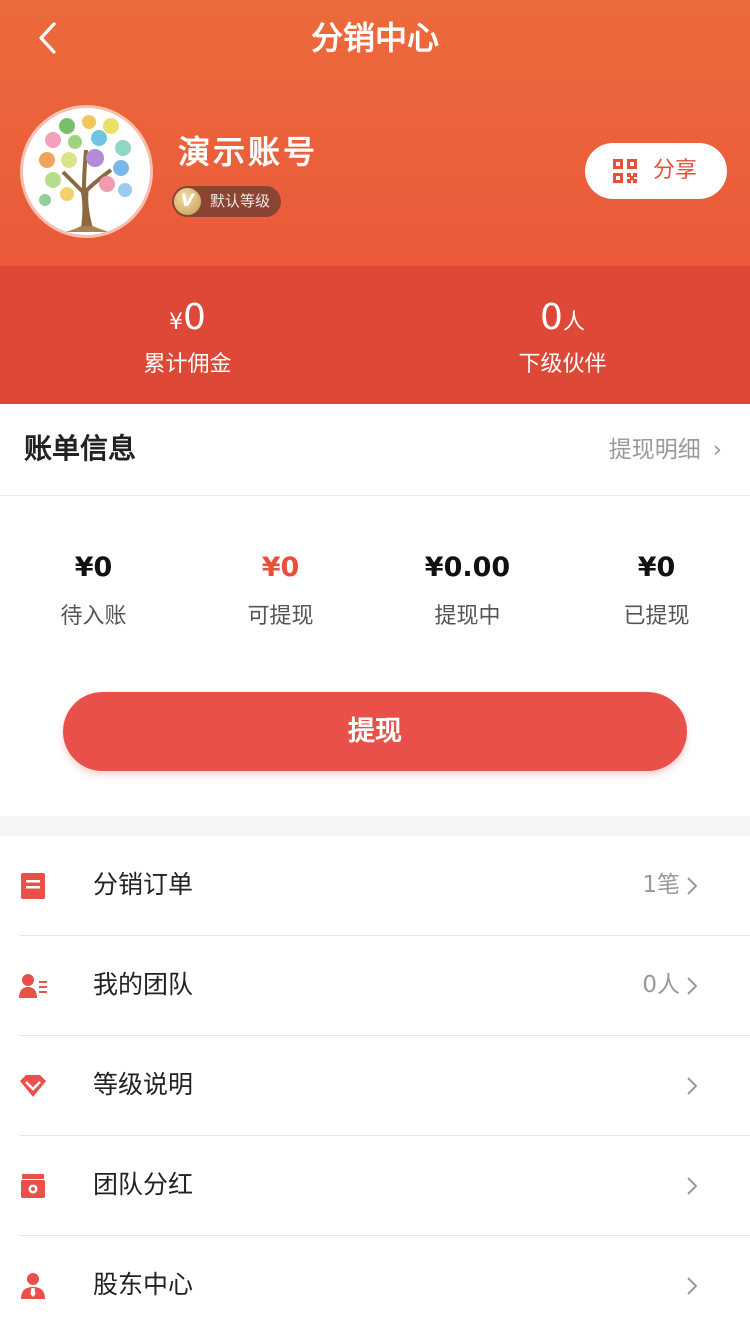 This screenshot has height=1334, width=750. I want to click on level-badge: V 默认等级, so click(226, 201).